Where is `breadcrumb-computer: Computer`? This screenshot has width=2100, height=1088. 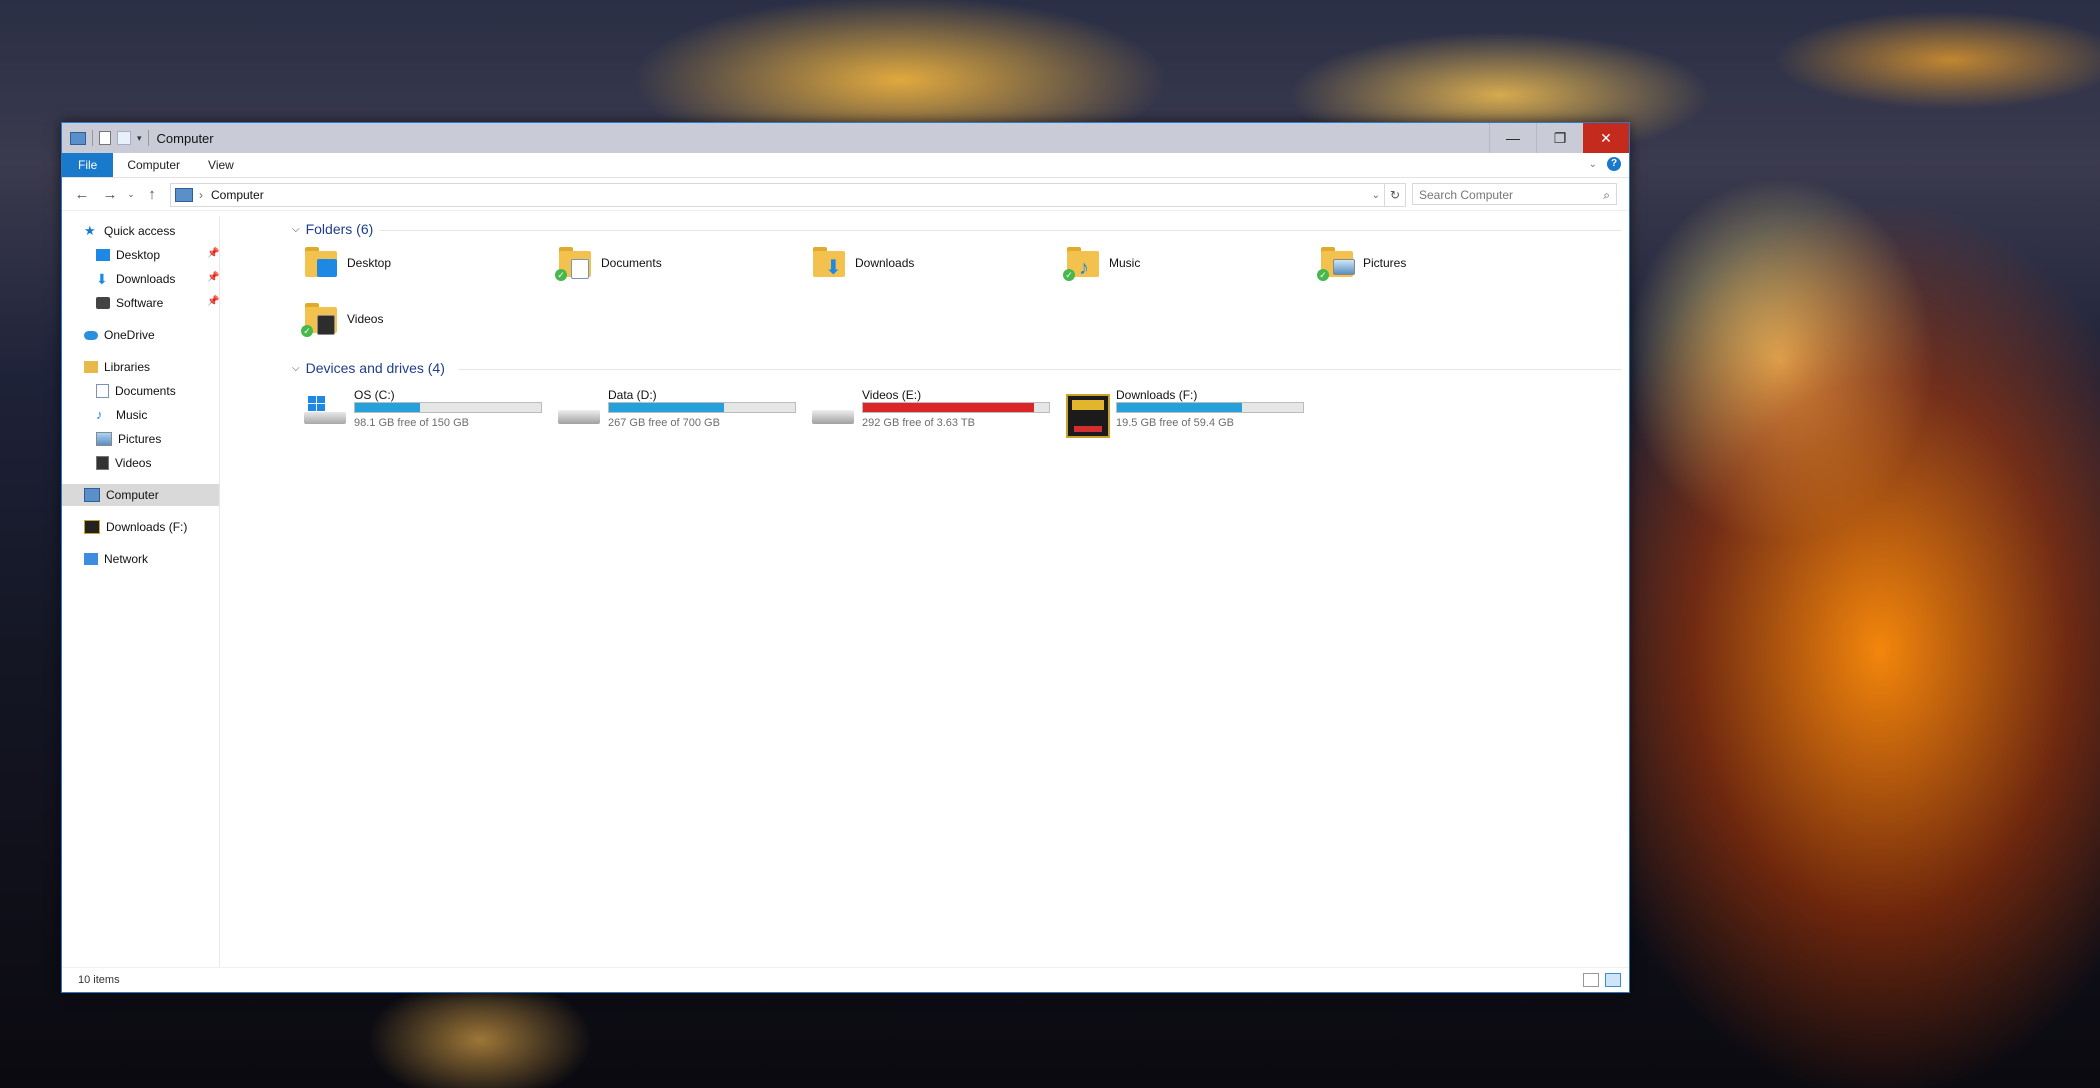
breadcrumb-computer: Computer is located at coordinates (237, 195).